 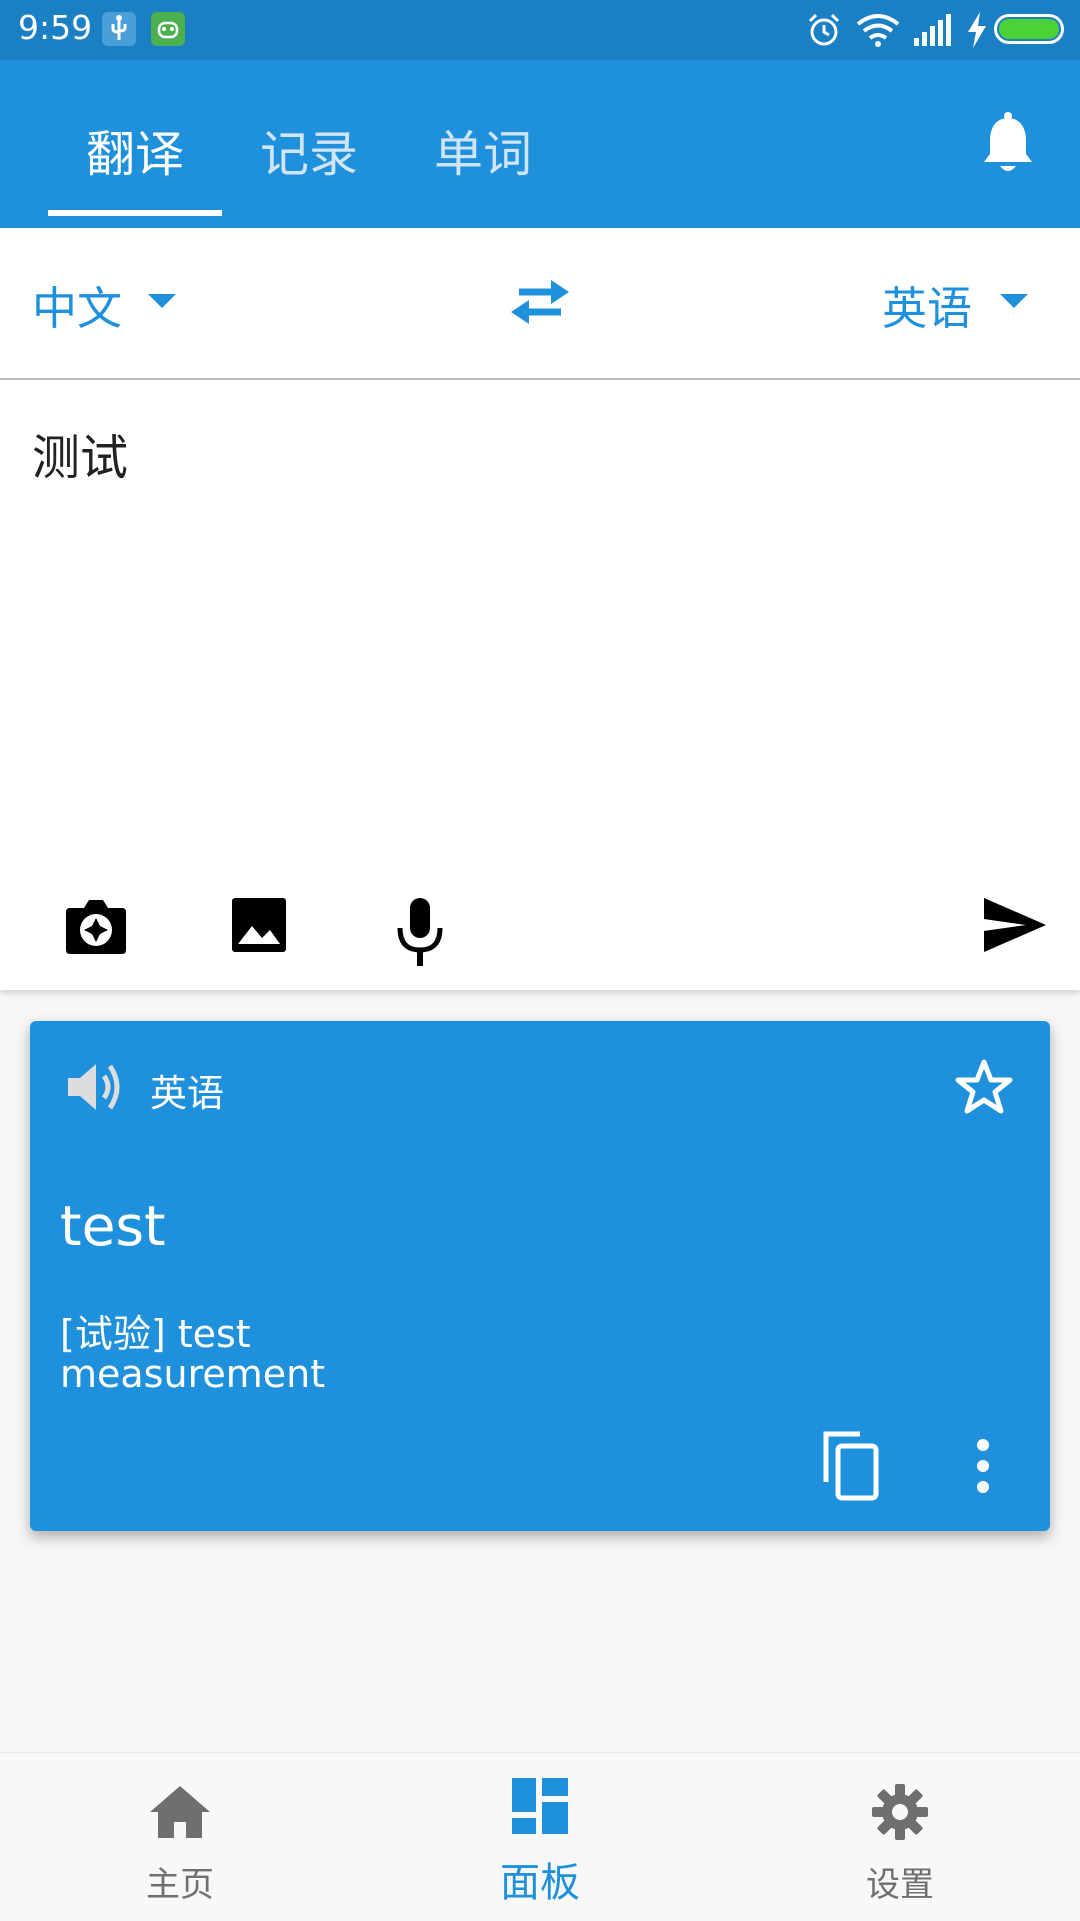 What do you see at coordinates (95, 1087) in the screenshot?
I see `speaker-icon` at bounding box center [95, 1087].